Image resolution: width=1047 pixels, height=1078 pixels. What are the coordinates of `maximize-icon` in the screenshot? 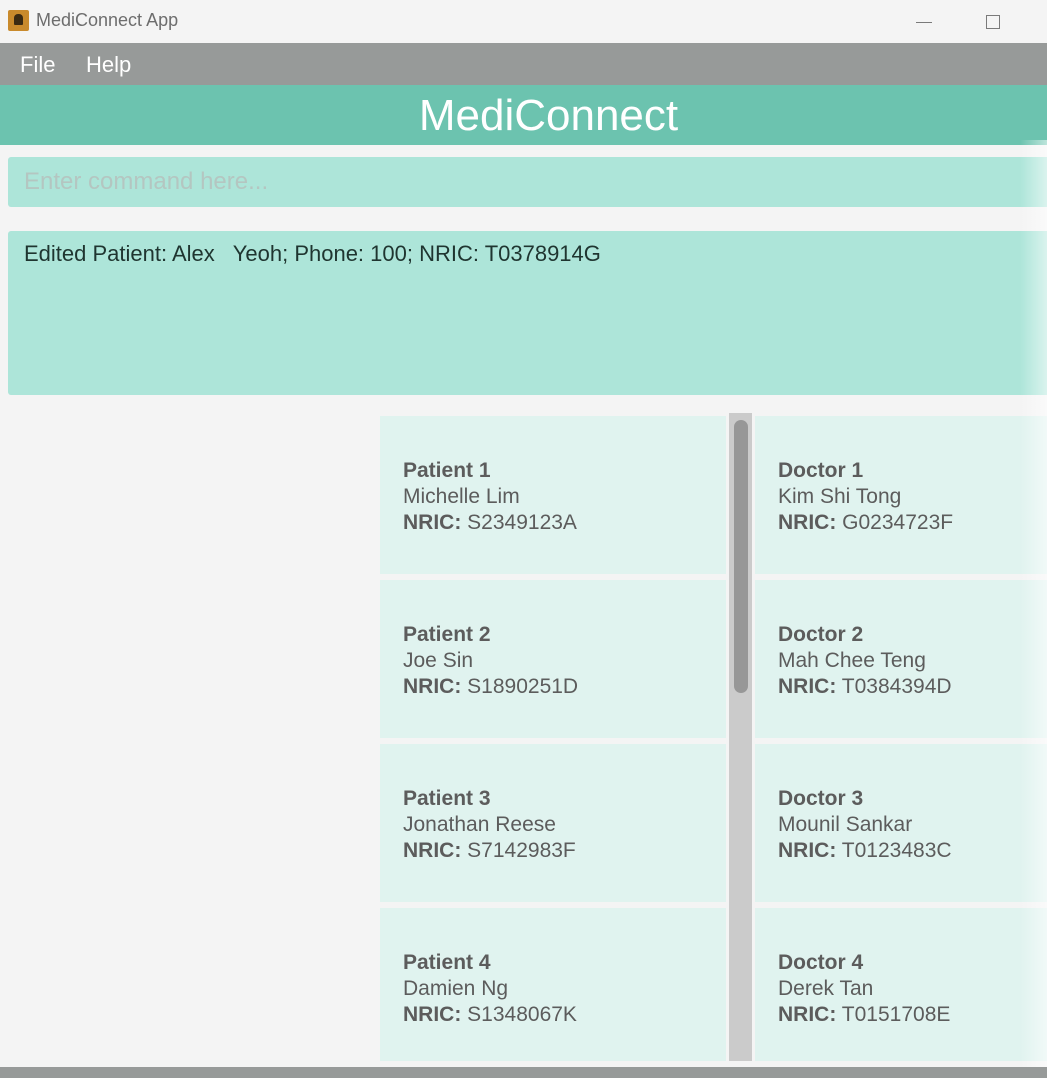 It's located at (993, 22).